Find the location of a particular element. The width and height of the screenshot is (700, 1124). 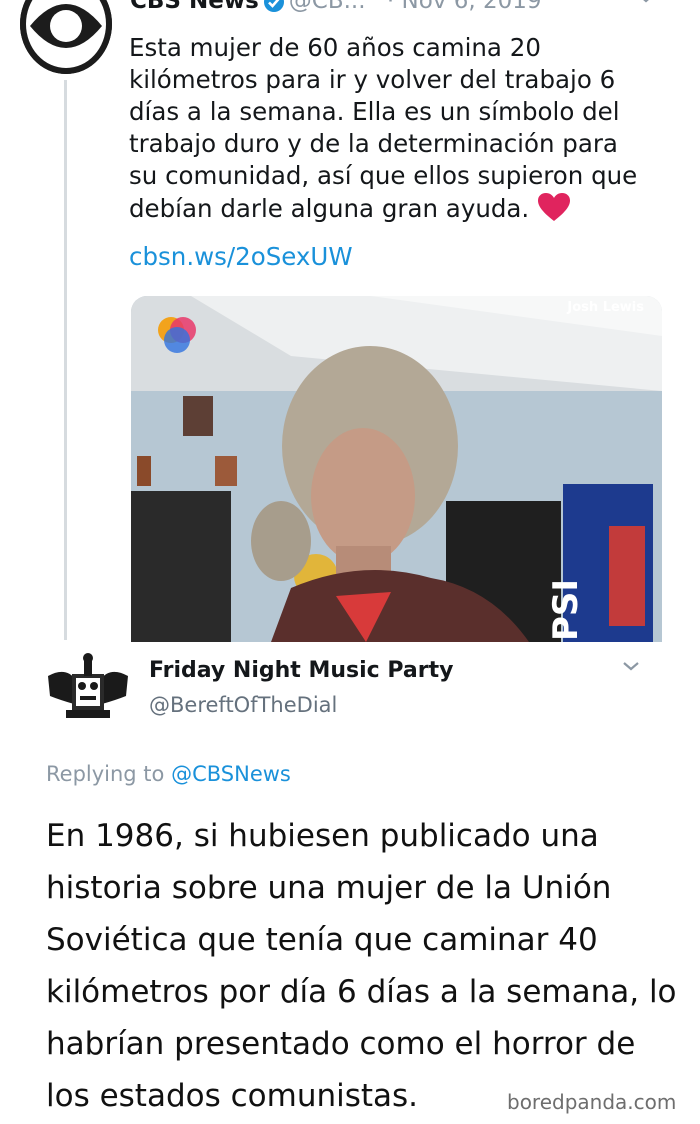

cbs-eye-logo-icon is located at coordinates (66, 37).